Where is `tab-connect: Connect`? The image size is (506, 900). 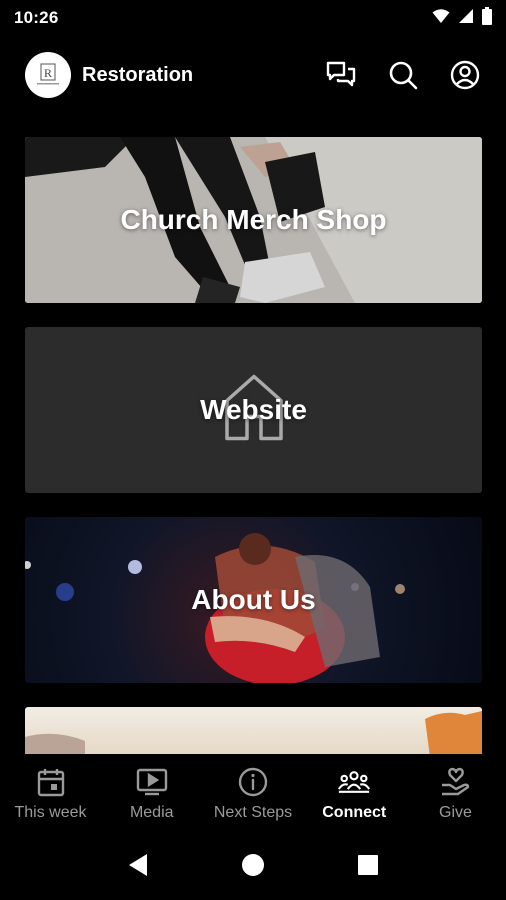 tab-connect: Connect is located at coordinates (354, 792).